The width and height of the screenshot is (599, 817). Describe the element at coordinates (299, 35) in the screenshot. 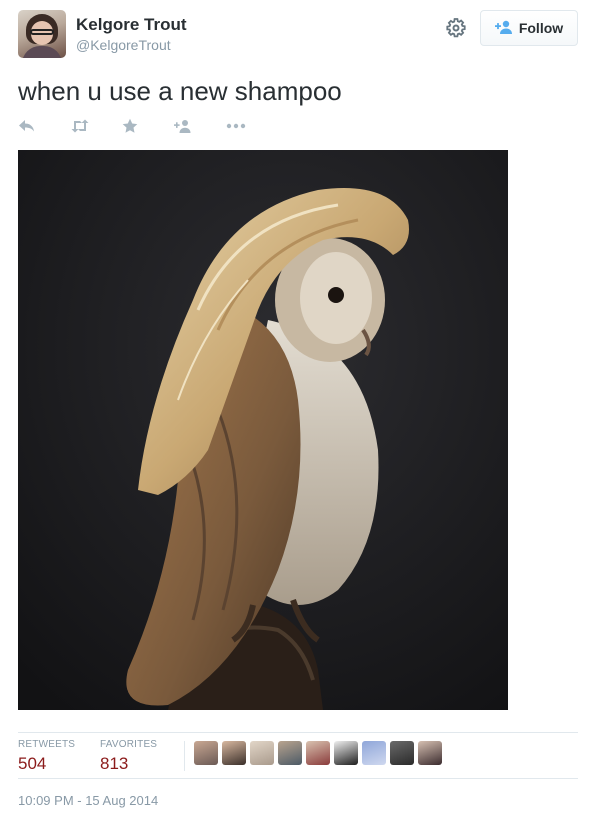

I see `tweet-header: Kelgore Trout @KelgoreTrout Follow` at that location.